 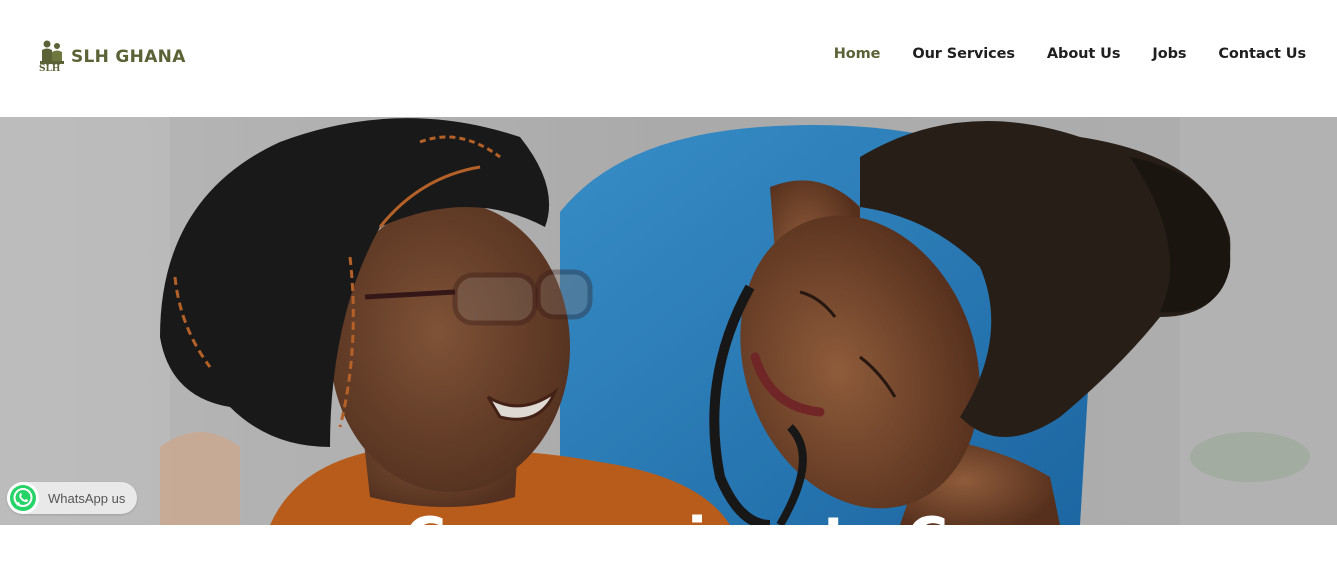 What do you see at coordinates (668, 547) in the screenshot?
I see `content-area` at bounding box center [668, 547].